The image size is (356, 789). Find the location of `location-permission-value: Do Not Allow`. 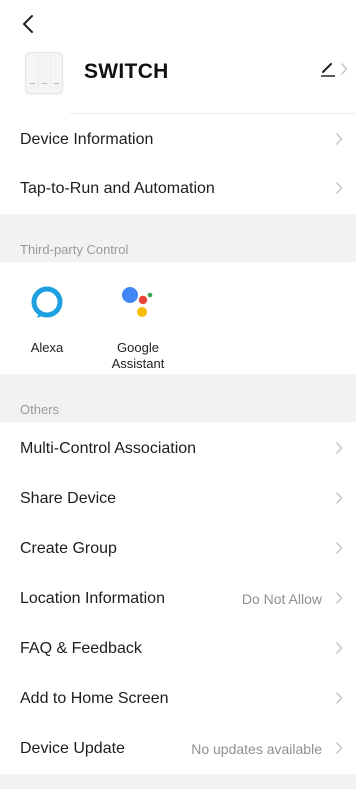

location-permission-value: Do Not Allow is located at coordinates (281, 599).